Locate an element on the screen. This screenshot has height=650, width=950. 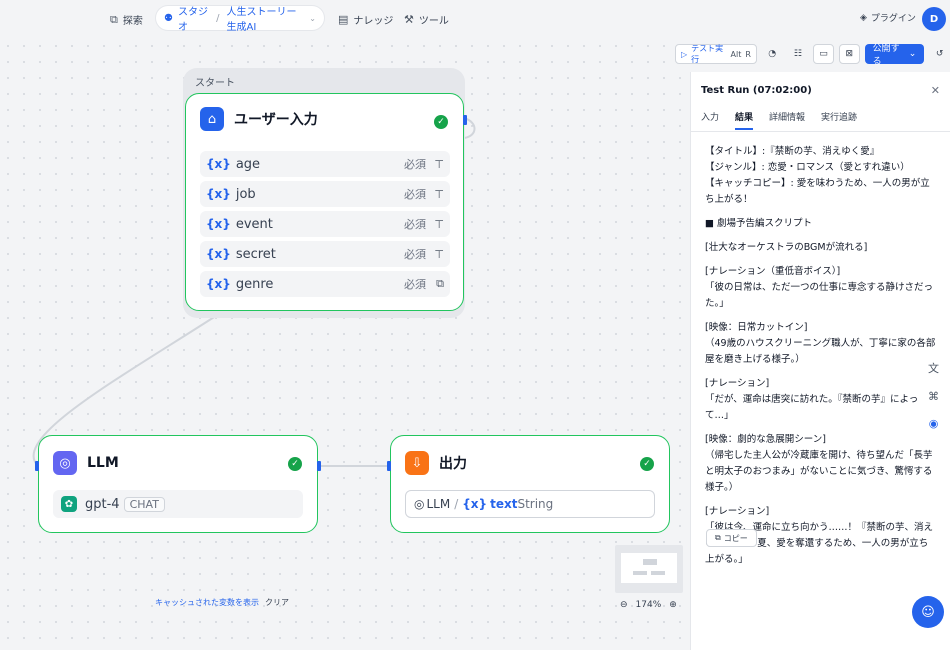
side-floating-icons: 文 ⌘ ◉ is located at coordinates (933, 395).